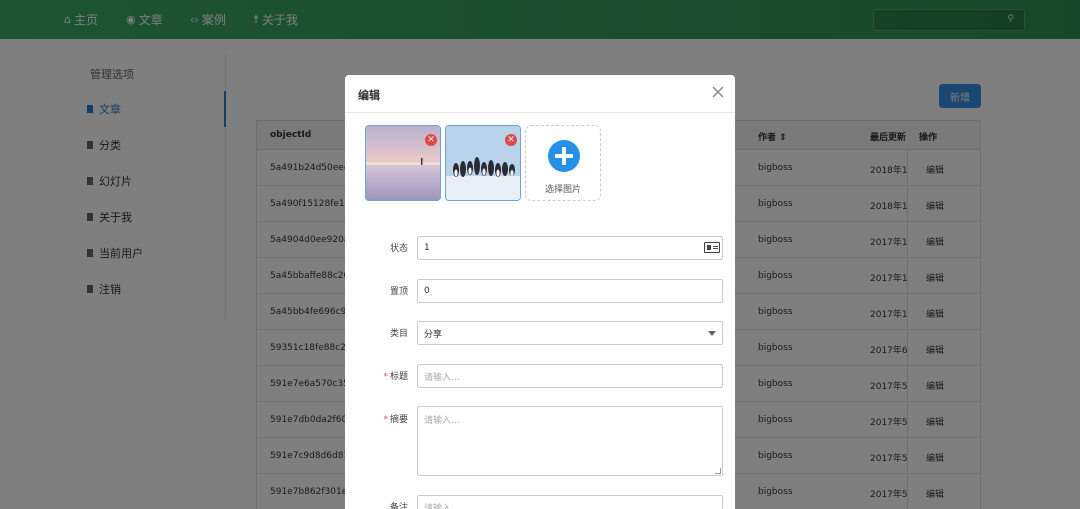 Image resolution: width=1080 pixels, height=509 pixels. Describe the element at coordinates (398, 334) in the screenshot. I see `category-label: 类目` at that location.